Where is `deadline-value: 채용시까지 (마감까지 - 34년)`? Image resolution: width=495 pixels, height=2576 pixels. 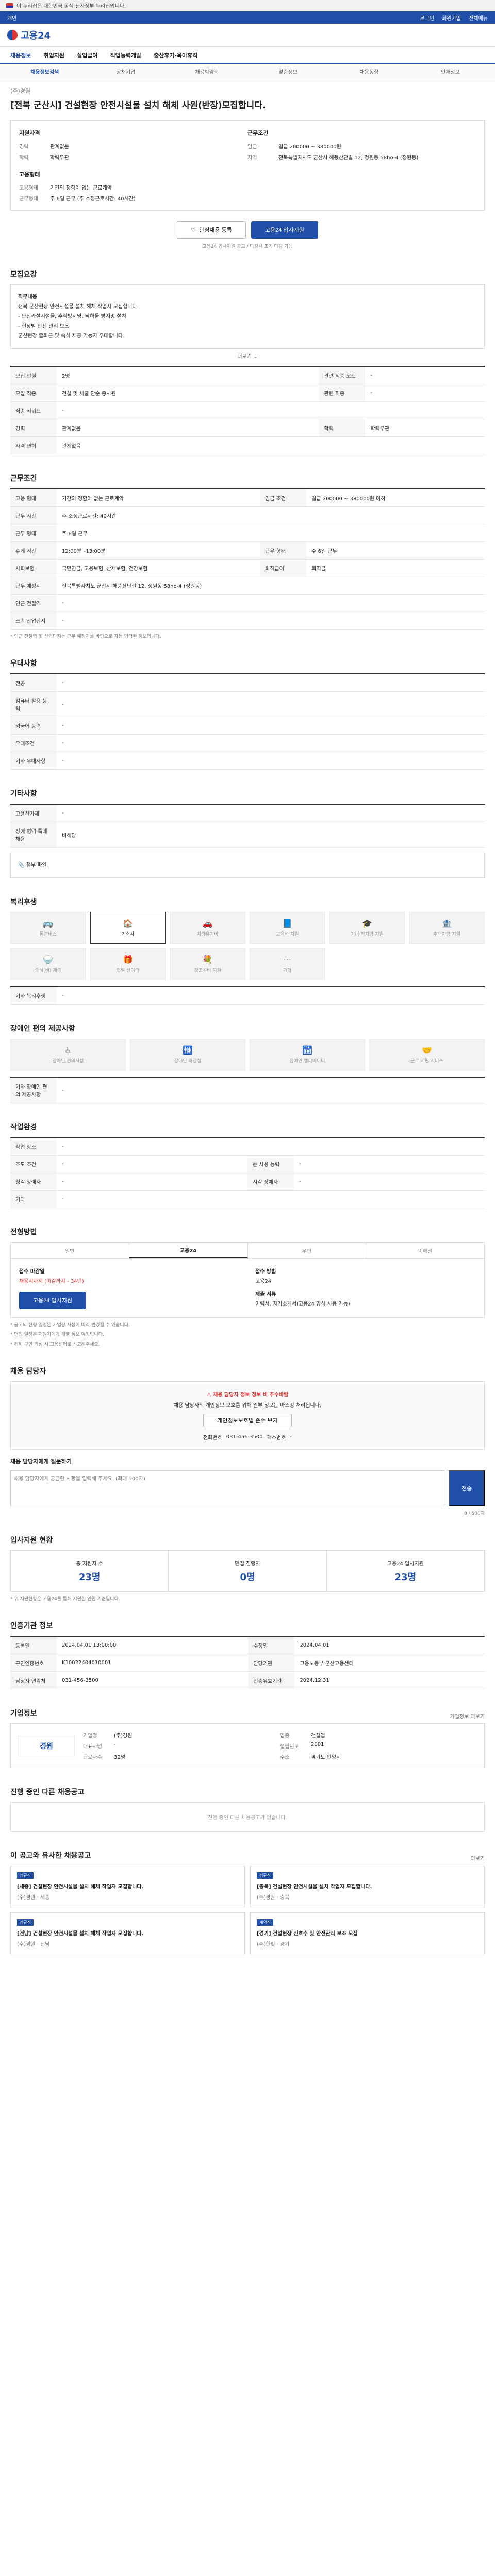 deadline-value: 채용시까지 (마감까지 - 34년) is located at coordinates (51, 1281).